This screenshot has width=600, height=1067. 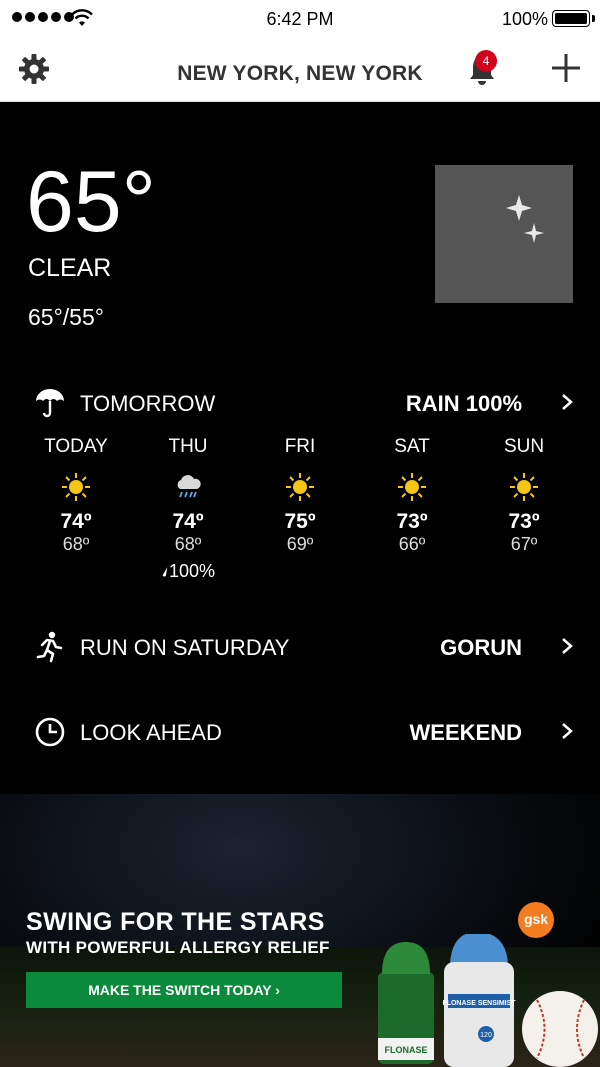 I want to click on forecast-day: THU 74º 68º 100%, so click(x=188, y=509).